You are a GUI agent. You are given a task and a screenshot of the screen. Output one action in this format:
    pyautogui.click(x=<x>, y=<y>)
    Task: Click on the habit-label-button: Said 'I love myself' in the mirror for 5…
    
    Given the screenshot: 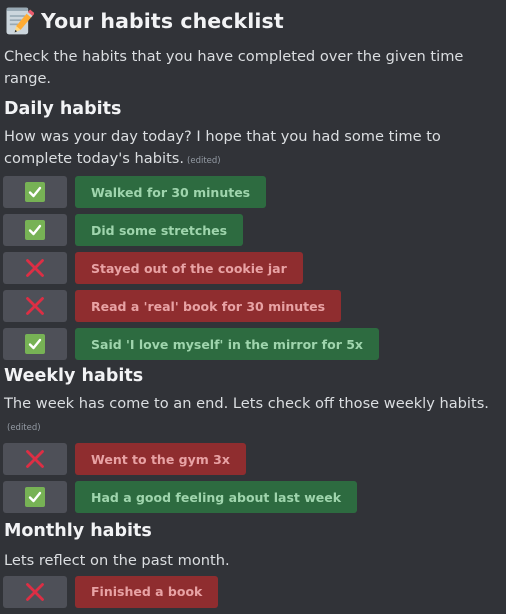 What is the action you would take?
    pyautogui.click(x=227, y=344)
    